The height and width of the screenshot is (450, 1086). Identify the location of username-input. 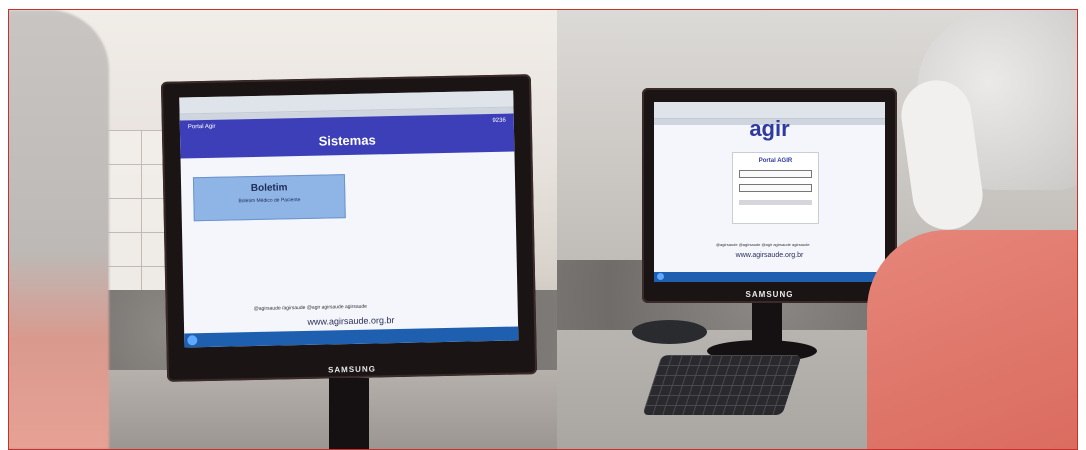
(775, 174).